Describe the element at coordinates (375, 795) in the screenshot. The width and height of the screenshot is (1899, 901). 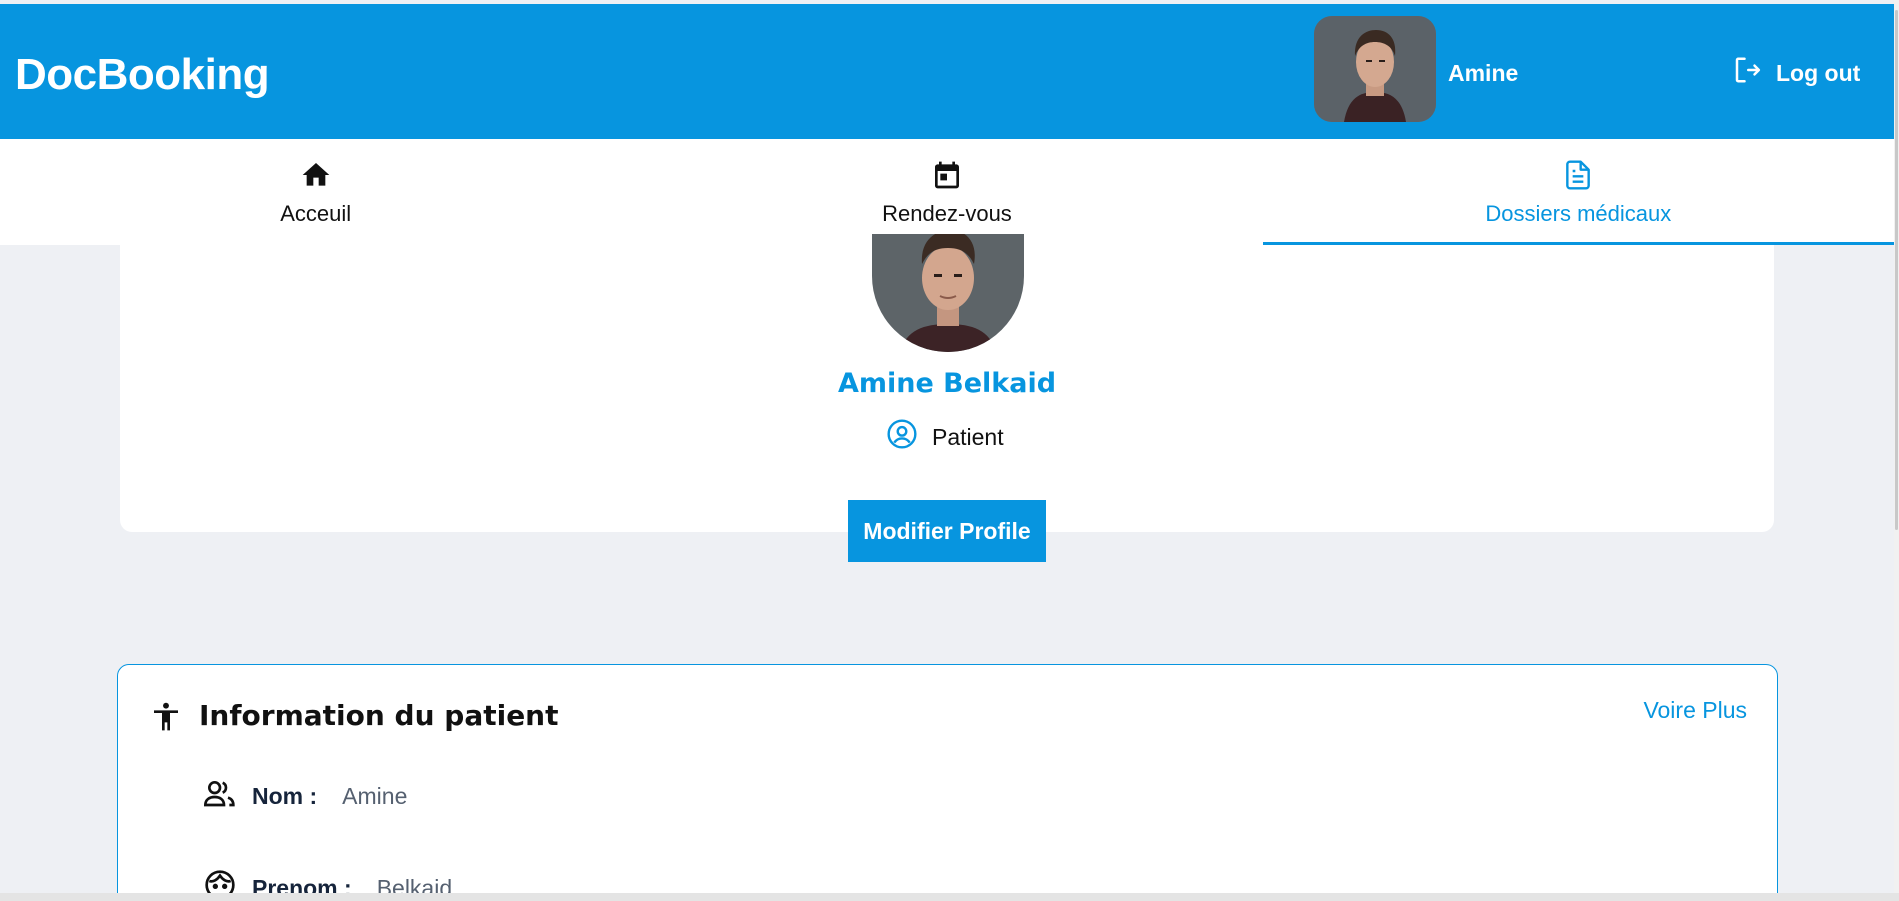
I see `field-value: Amine` at that location.